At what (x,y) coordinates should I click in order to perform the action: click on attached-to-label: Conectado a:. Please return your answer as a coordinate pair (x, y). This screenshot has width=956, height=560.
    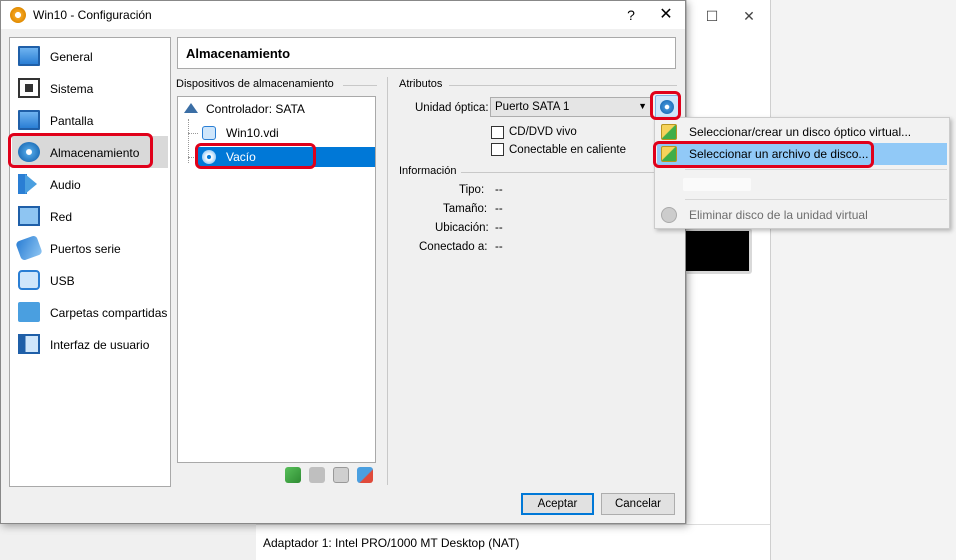
    Looking at the image, I should click on (453, 247).